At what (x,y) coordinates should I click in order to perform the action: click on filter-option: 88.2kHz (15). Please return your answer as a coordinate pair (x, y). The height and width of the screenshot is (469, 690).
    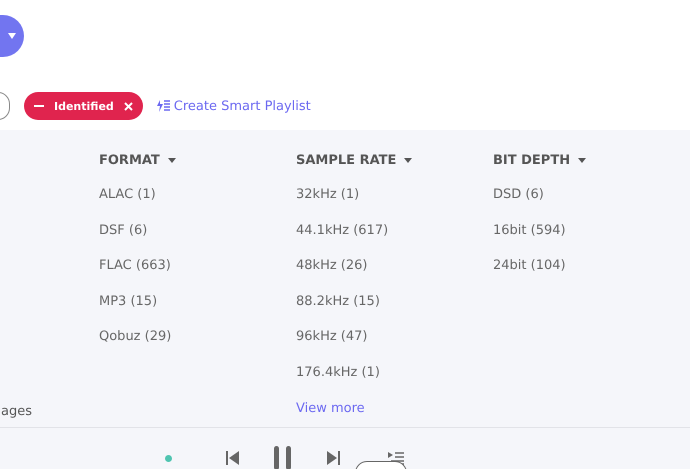
    Looking at the image, I should click on (394, 312).